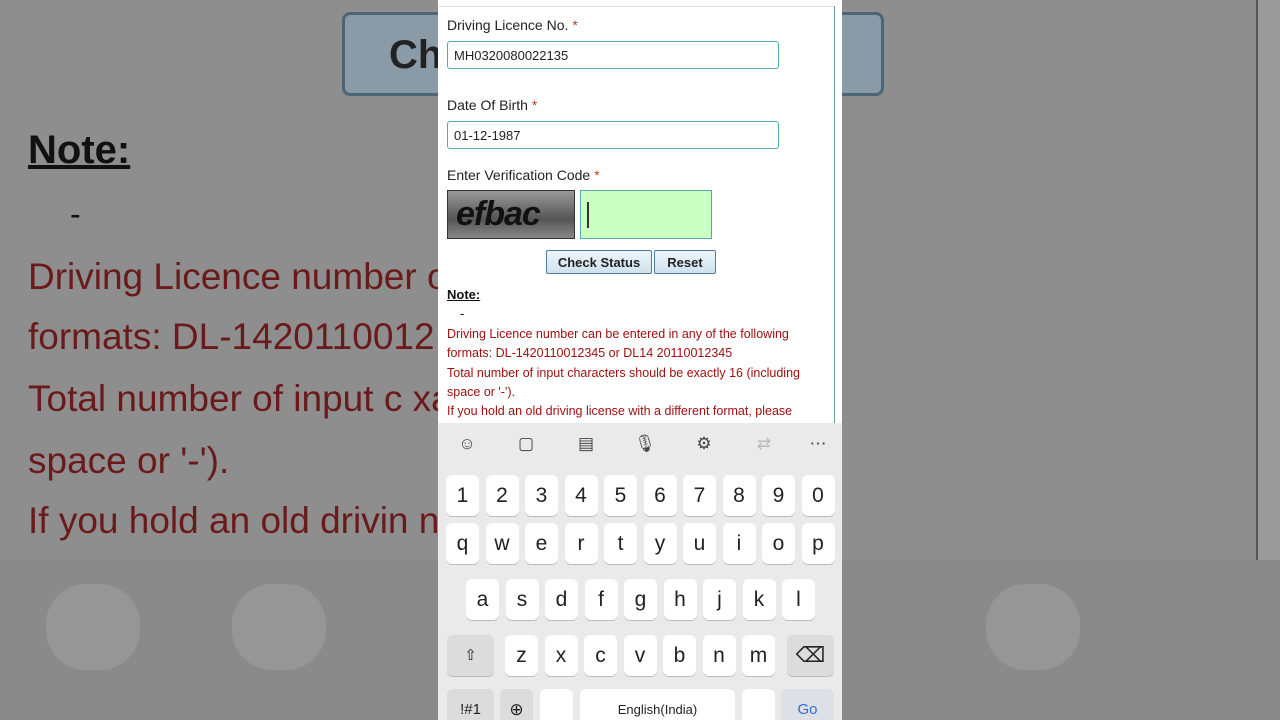 Image resolution: width=1280 pixels, height=720 pixels. What do you see at coordinates (620, 543) in the screenshot?
I see `key-t: t` at bounding box center [620, 543].